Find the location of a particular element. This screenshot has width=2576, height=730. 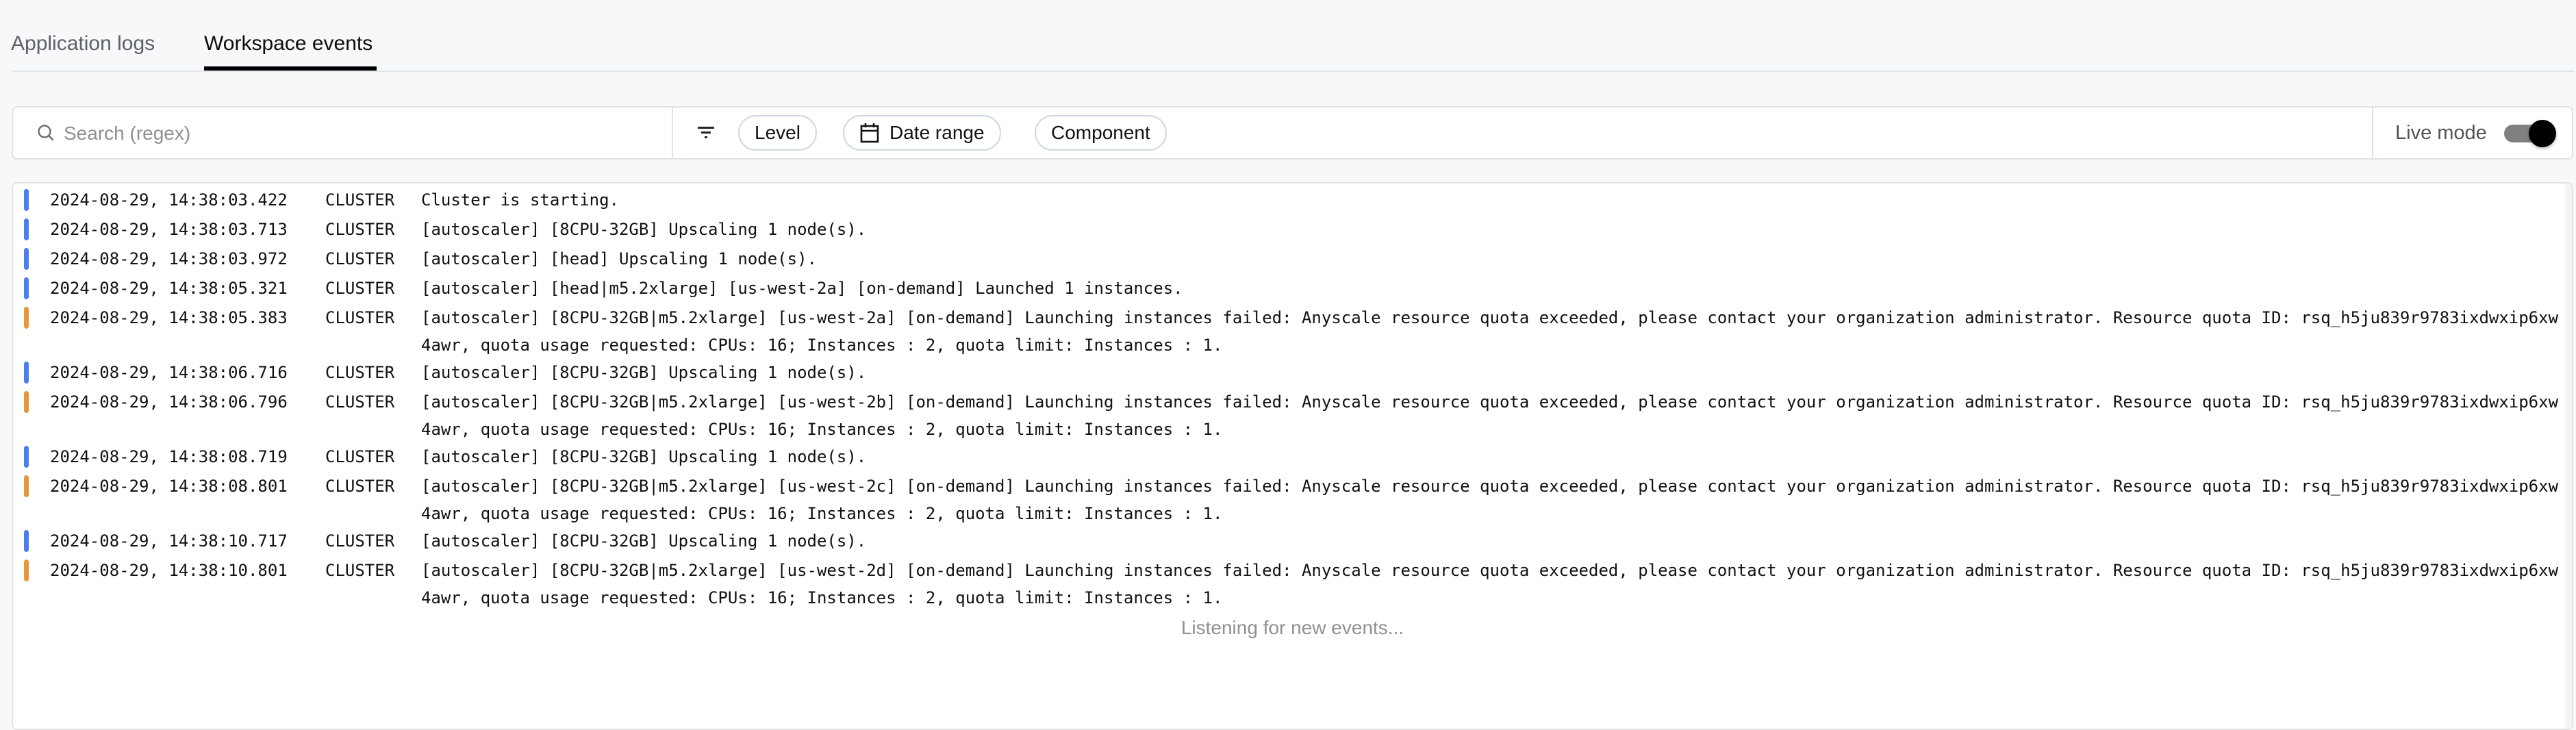

scrollbar is located at coordinates (2568, 456).